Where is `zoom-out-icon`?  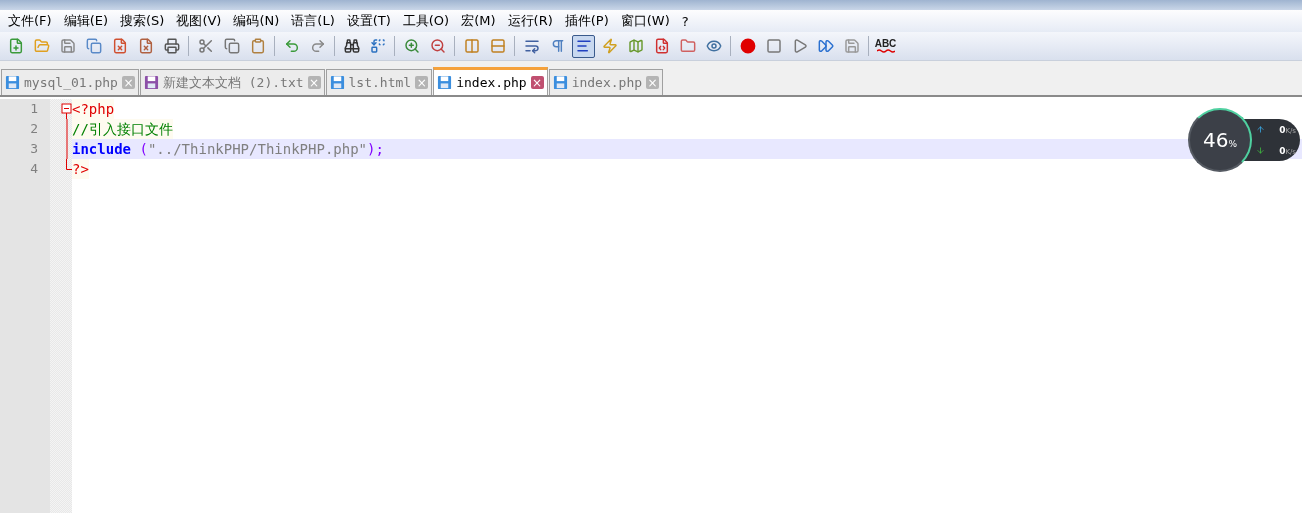 zoom-out-icon is located at coordinates (437, 46).